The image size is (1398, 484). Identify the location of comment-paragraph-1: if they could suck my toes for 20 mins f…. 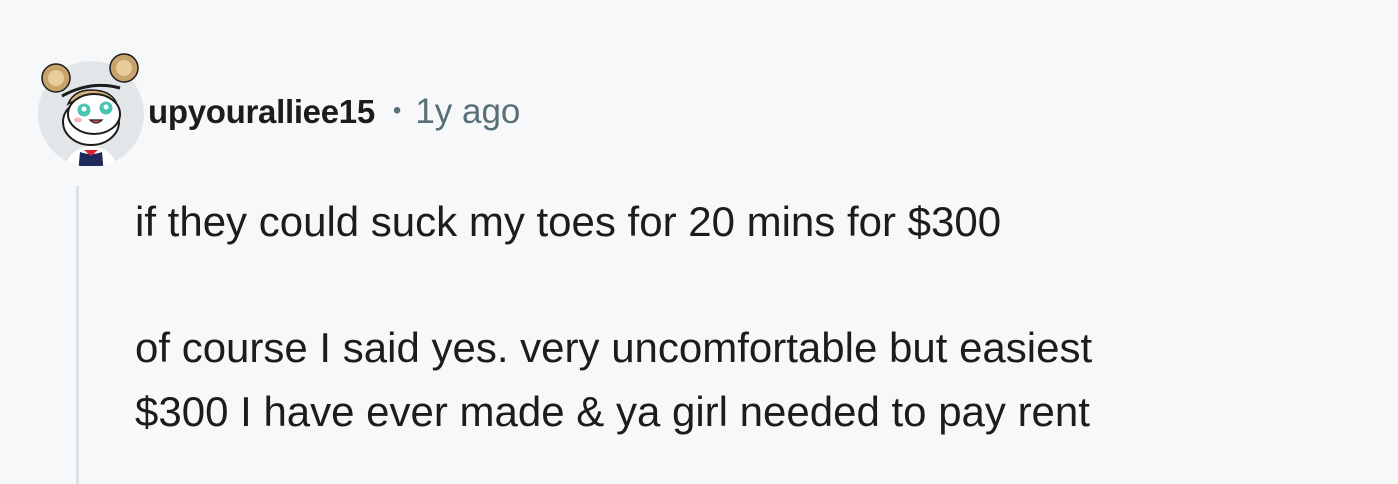
(568, 221).